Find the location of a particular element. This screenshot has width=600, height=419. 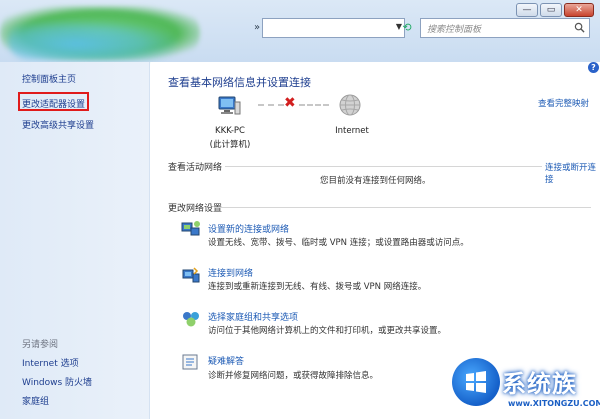

computer-subtitle: (此计算机) is located at coordinates (230, 145).